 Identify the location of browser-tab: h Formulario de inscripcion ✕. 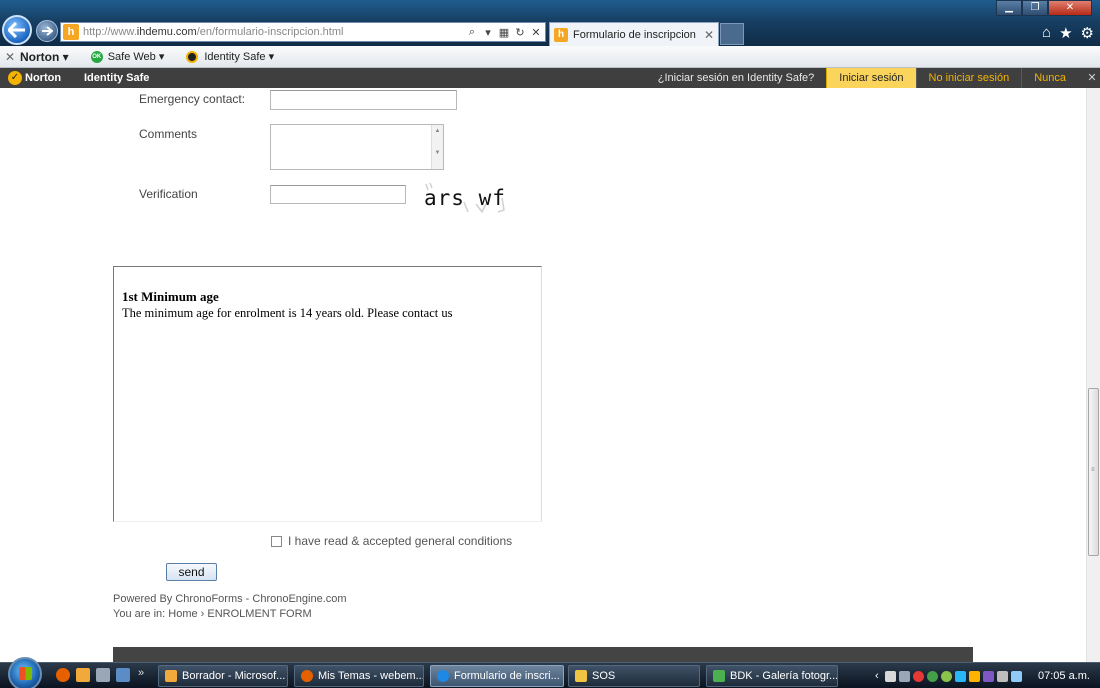
(634, 34).